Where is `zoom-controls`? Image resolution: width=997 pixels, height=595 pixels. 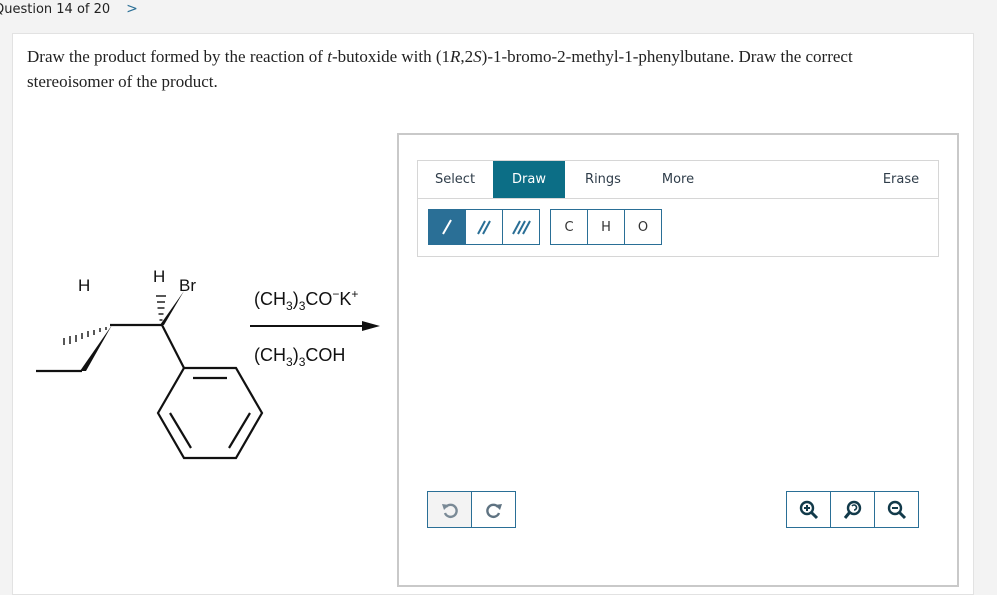
zoom-controls is located at coordinates (852, 509).